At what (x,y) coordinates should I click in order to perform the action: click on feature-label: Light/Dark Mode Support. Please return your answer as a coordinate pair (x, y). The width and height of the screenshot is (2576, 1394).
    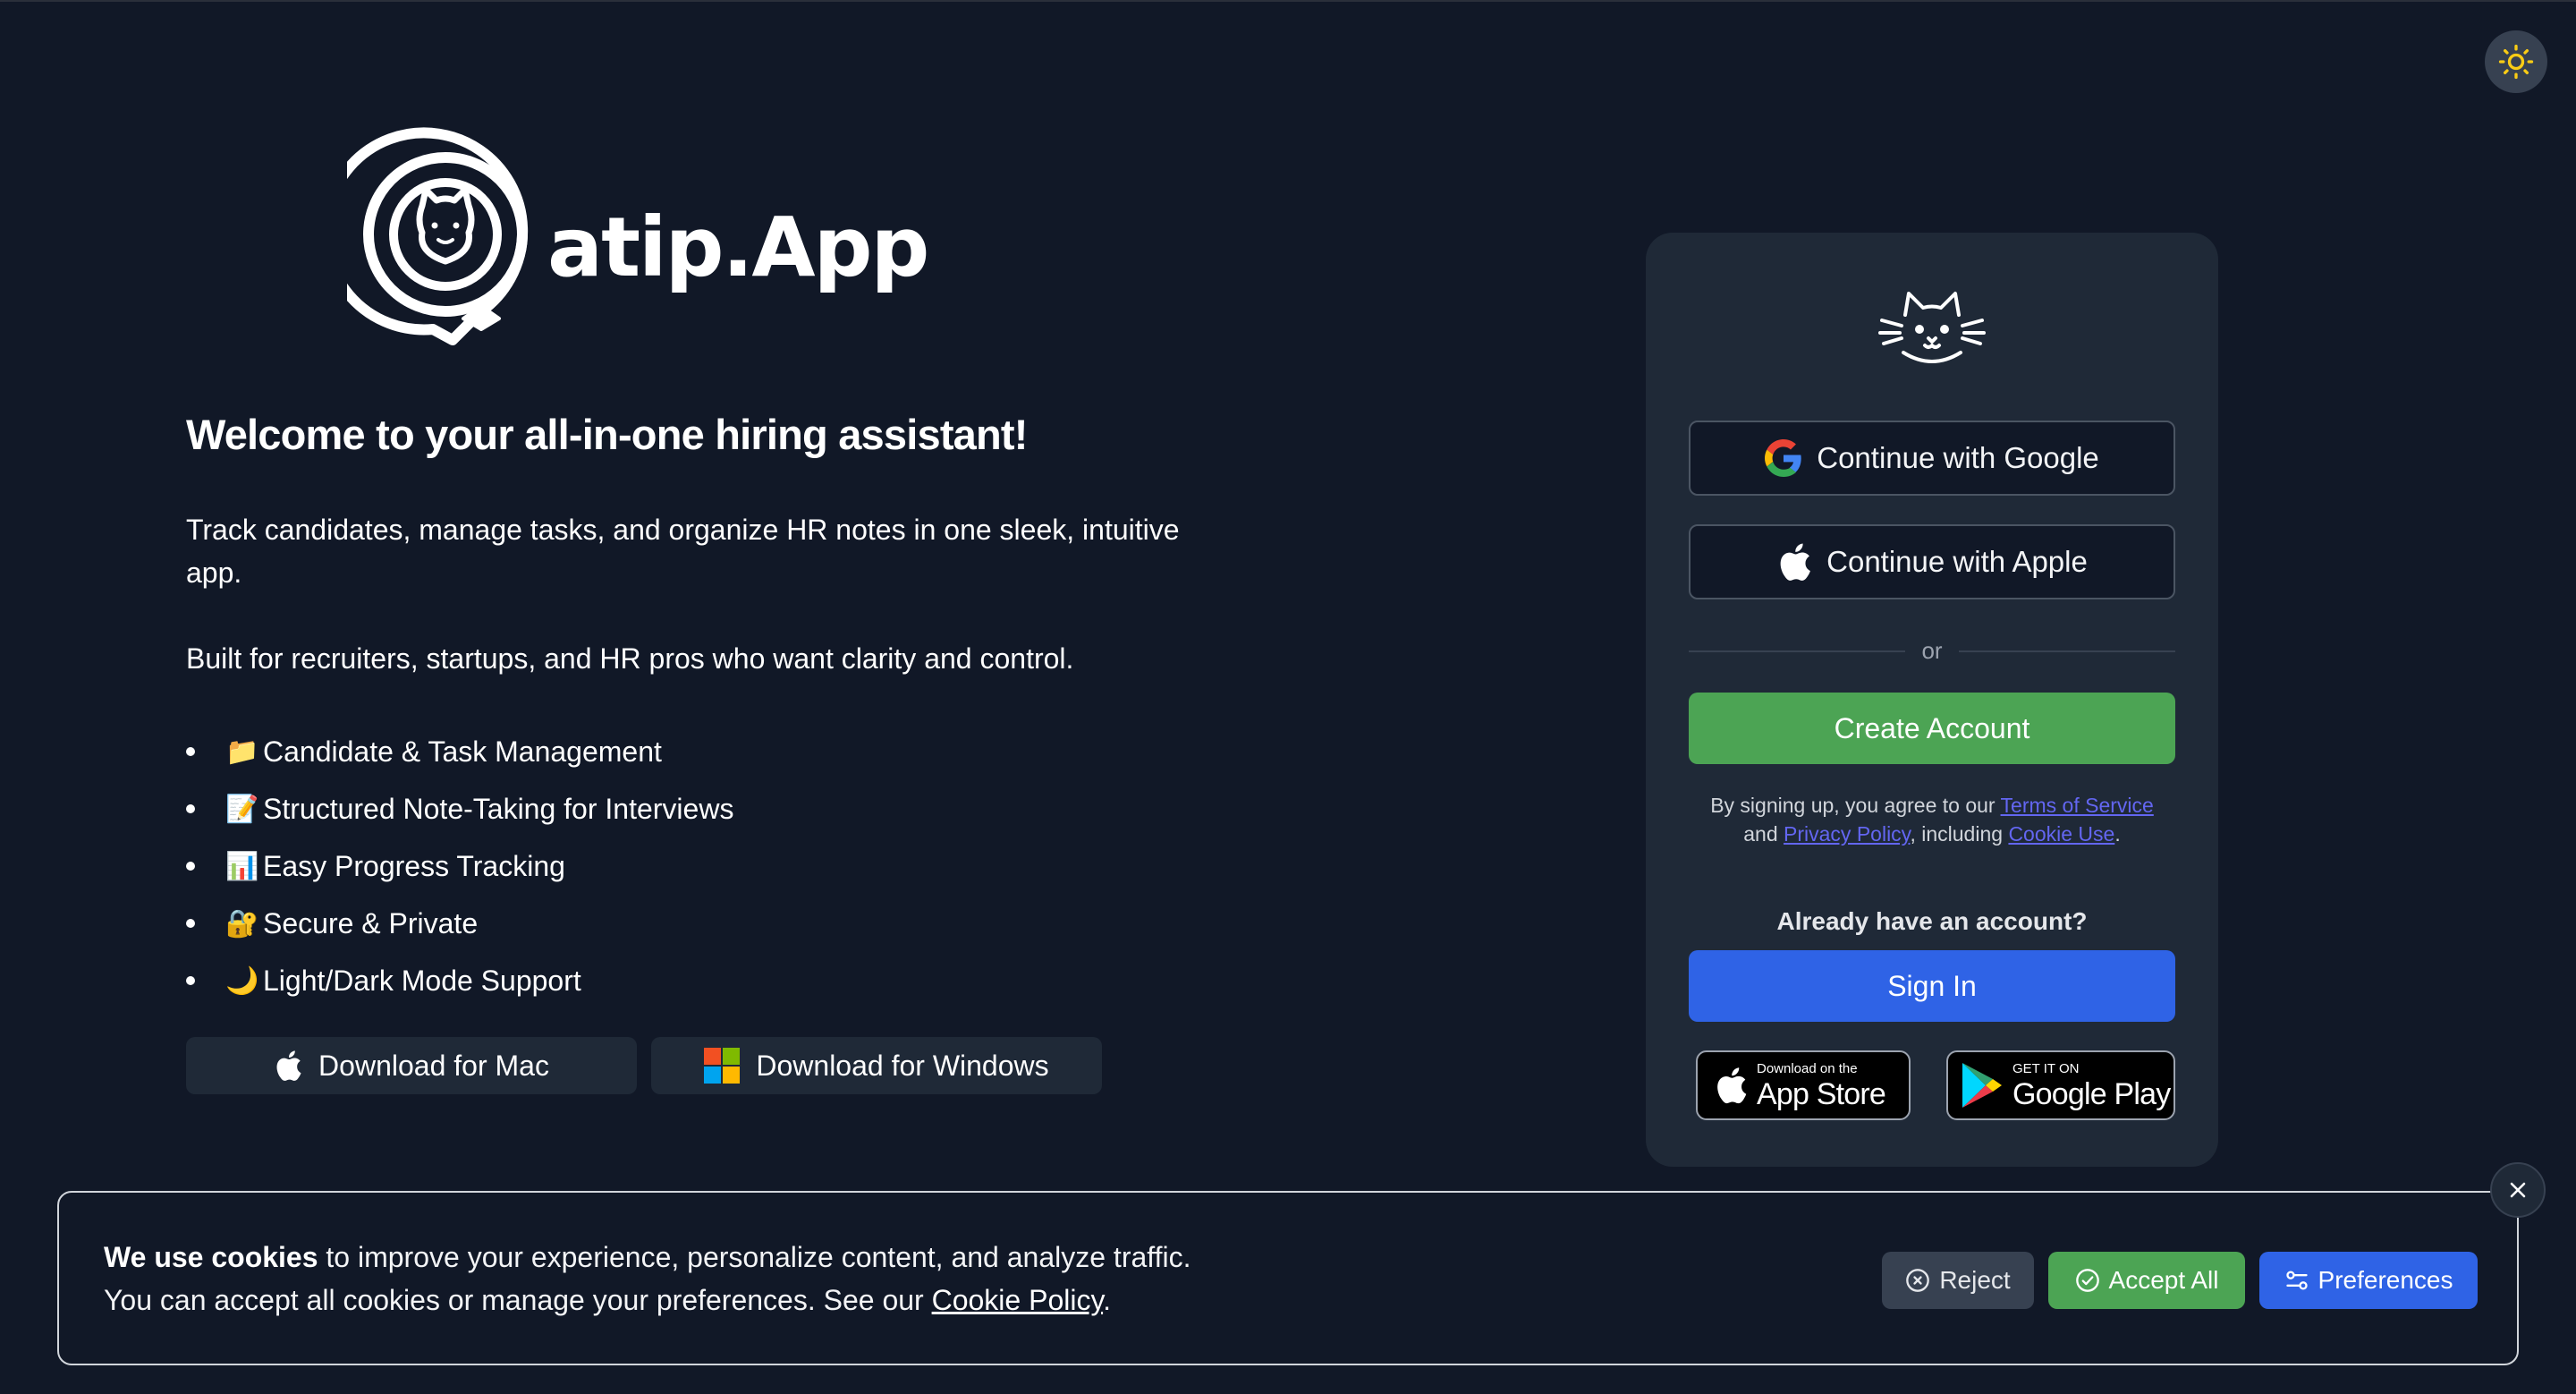
    Looking at the image, I should click on (422, 981).